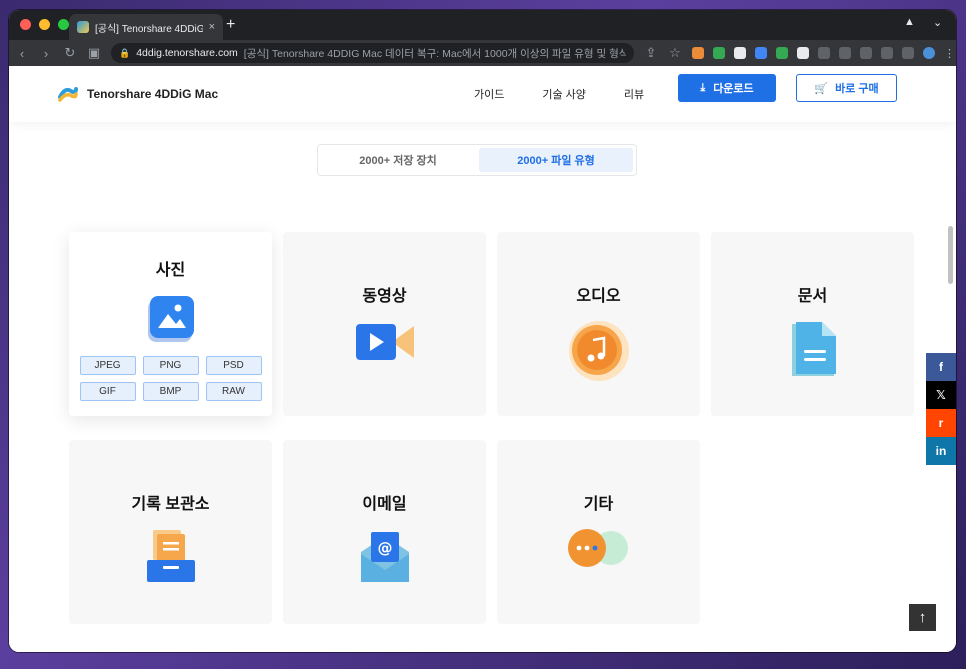 Image resolution: width=966 pixels, height=669 pixels. I want to click on card-title: 동영상, so click(384, 296).